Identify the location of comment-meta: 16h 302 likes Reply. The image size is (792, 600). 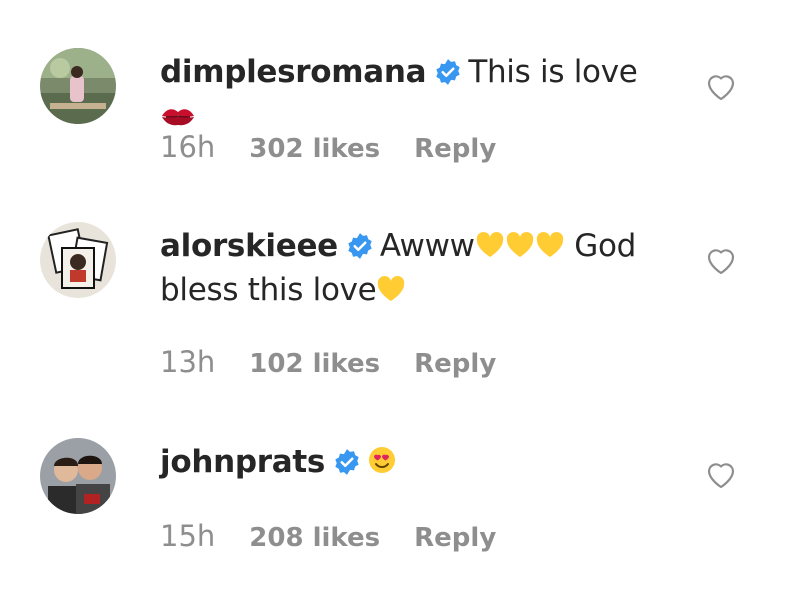
(345, 147).